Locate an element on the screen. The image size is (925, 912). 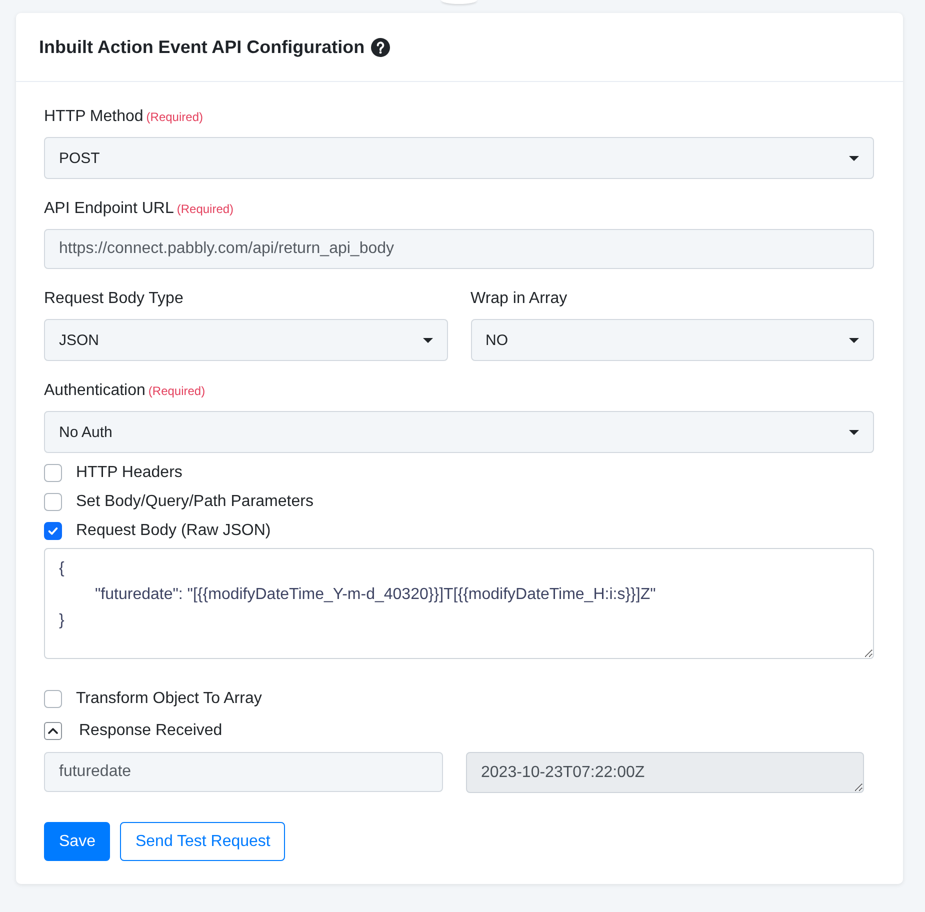
collapse-toggle is located at coordinates (53, 731).